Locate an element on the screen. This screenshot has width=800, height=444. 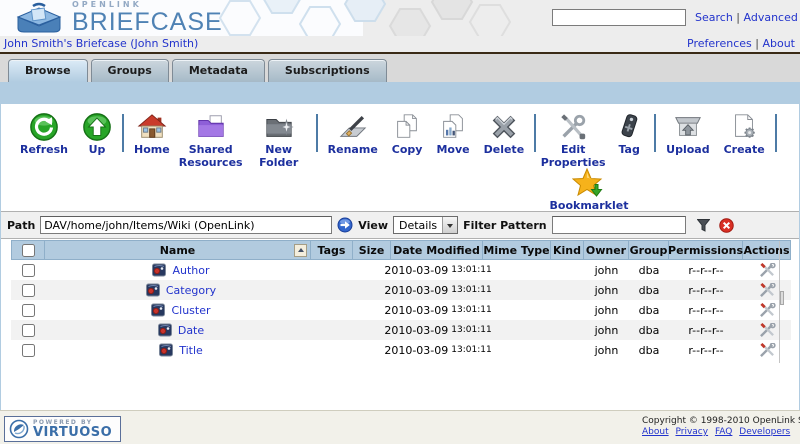
user-briefcase-link: John Smith's Briefcase (John Smith) is located at coordinates (101, 43).